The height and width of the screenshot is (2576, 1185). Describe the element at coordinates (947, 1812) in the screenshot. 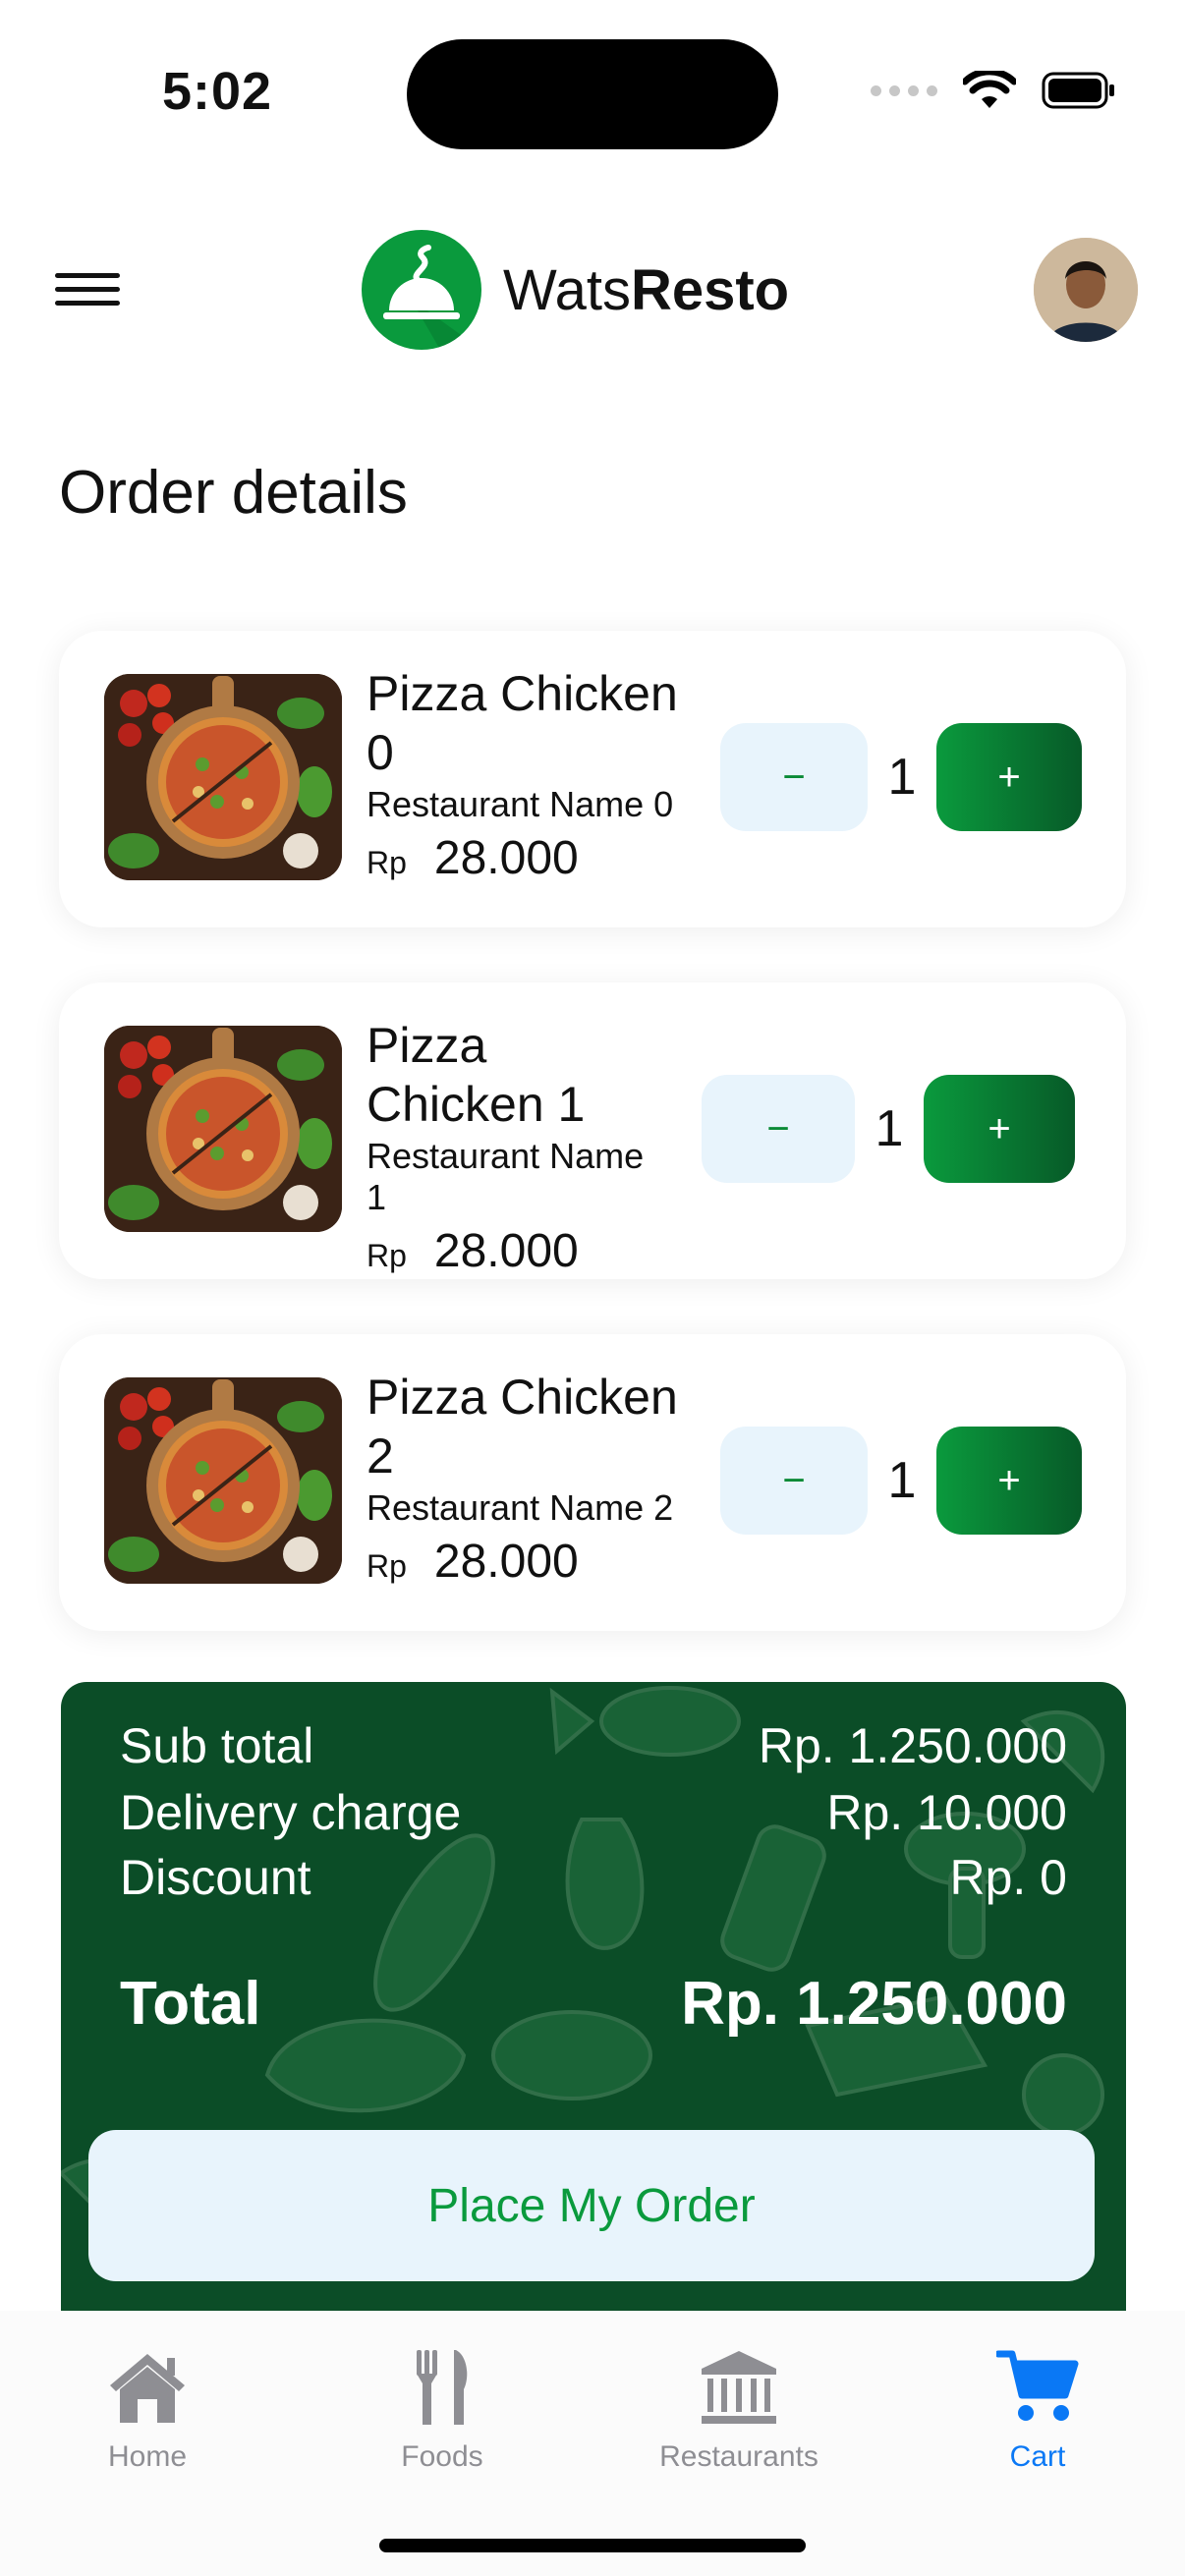

I see `delivery-value: Rp. 10.000` at that location.